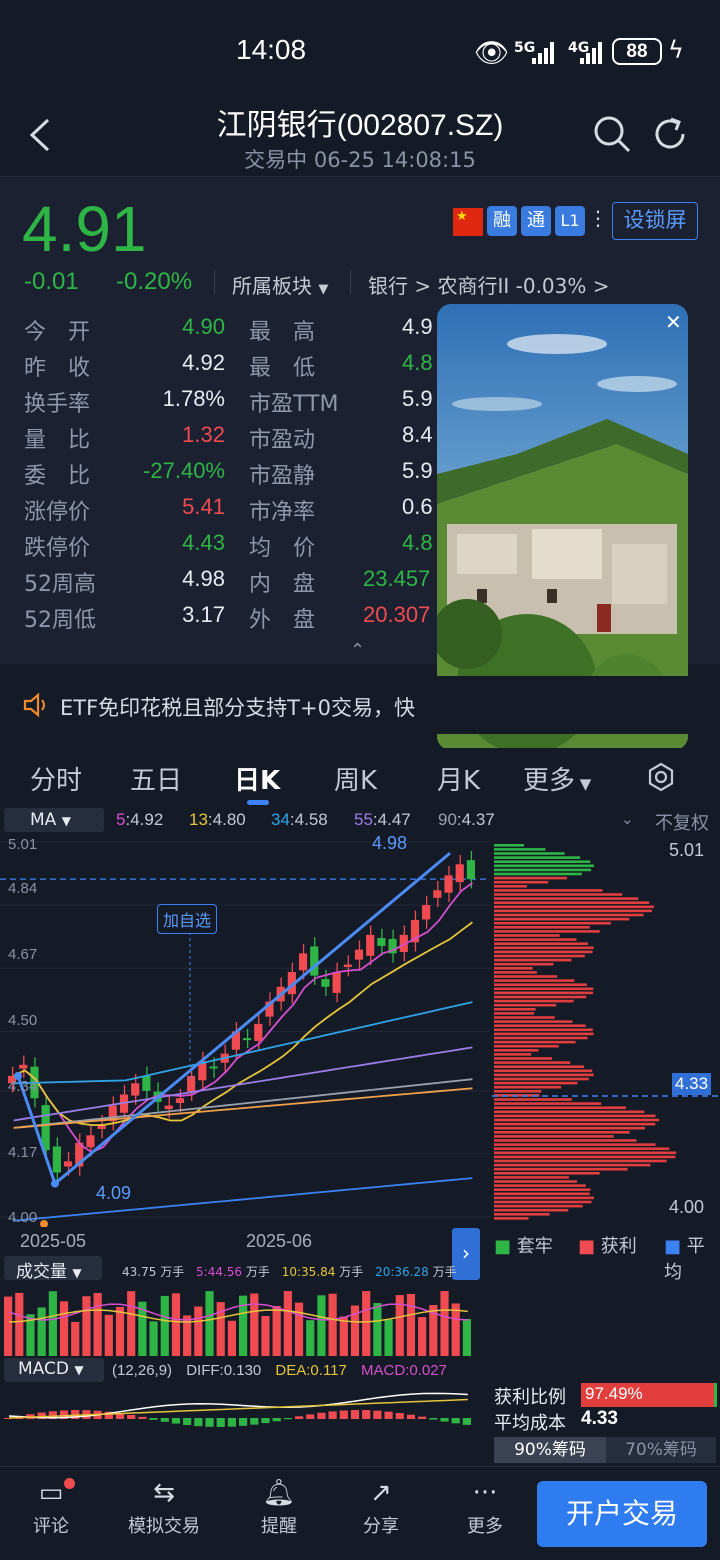 Image resolution: width=720 pixels, height=1560 pixels. Describe the element at coordinates (612, 134) in the screenshot. I see `search-icon` at that location.